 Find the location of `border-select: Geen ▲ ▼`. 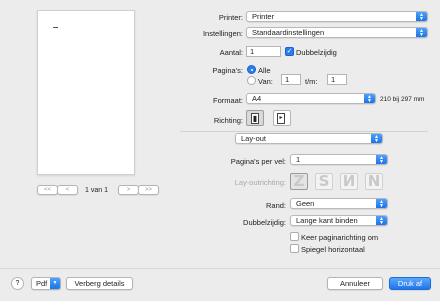

border-select: Geen ▲ ▼ is located at coordinates (339, 203).